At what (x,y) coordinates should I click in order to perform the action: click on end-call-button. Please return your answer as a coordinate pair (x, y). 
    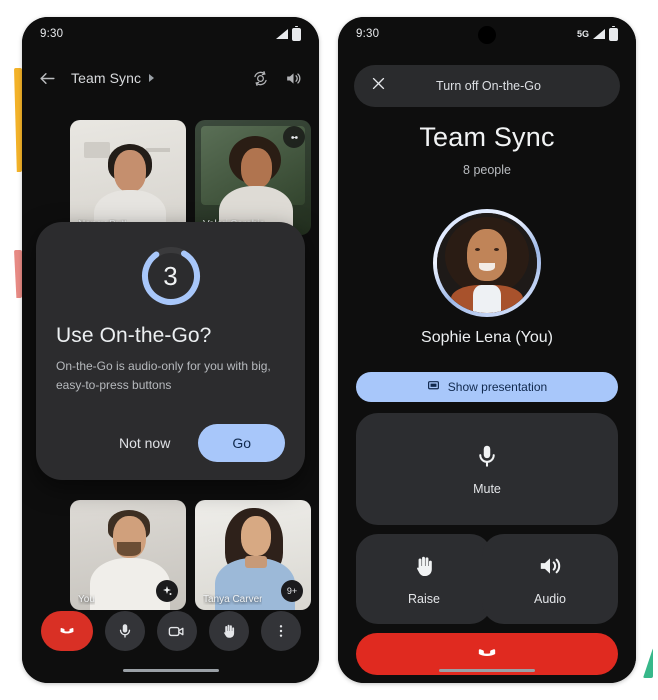
    Looking at the image, I should click on (66, 631).